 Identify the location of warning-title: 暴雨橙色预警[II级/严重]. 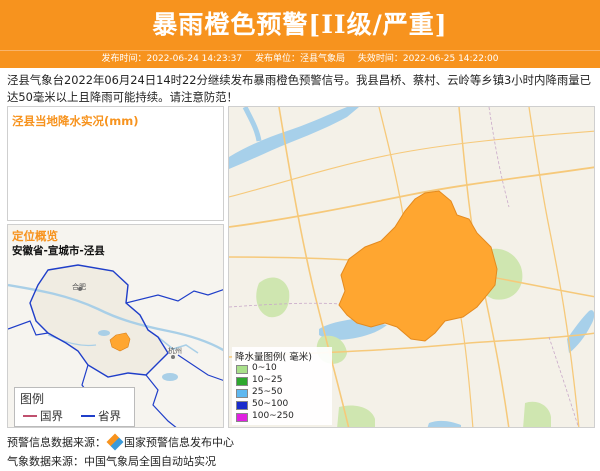
(300, 24).